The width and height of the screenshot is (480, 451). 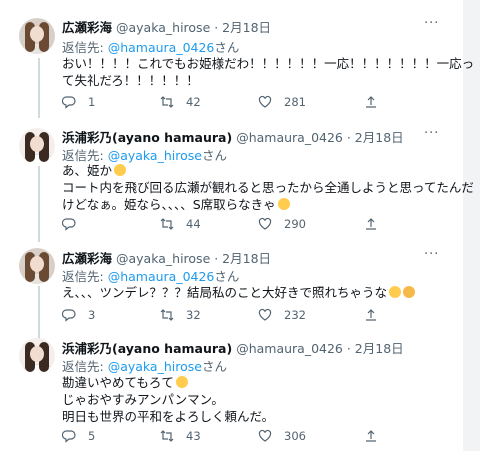 What do you see at coordinates (282, 224) in the screenshot?
I see `like-button: 290` at bounding box center [282, 224].